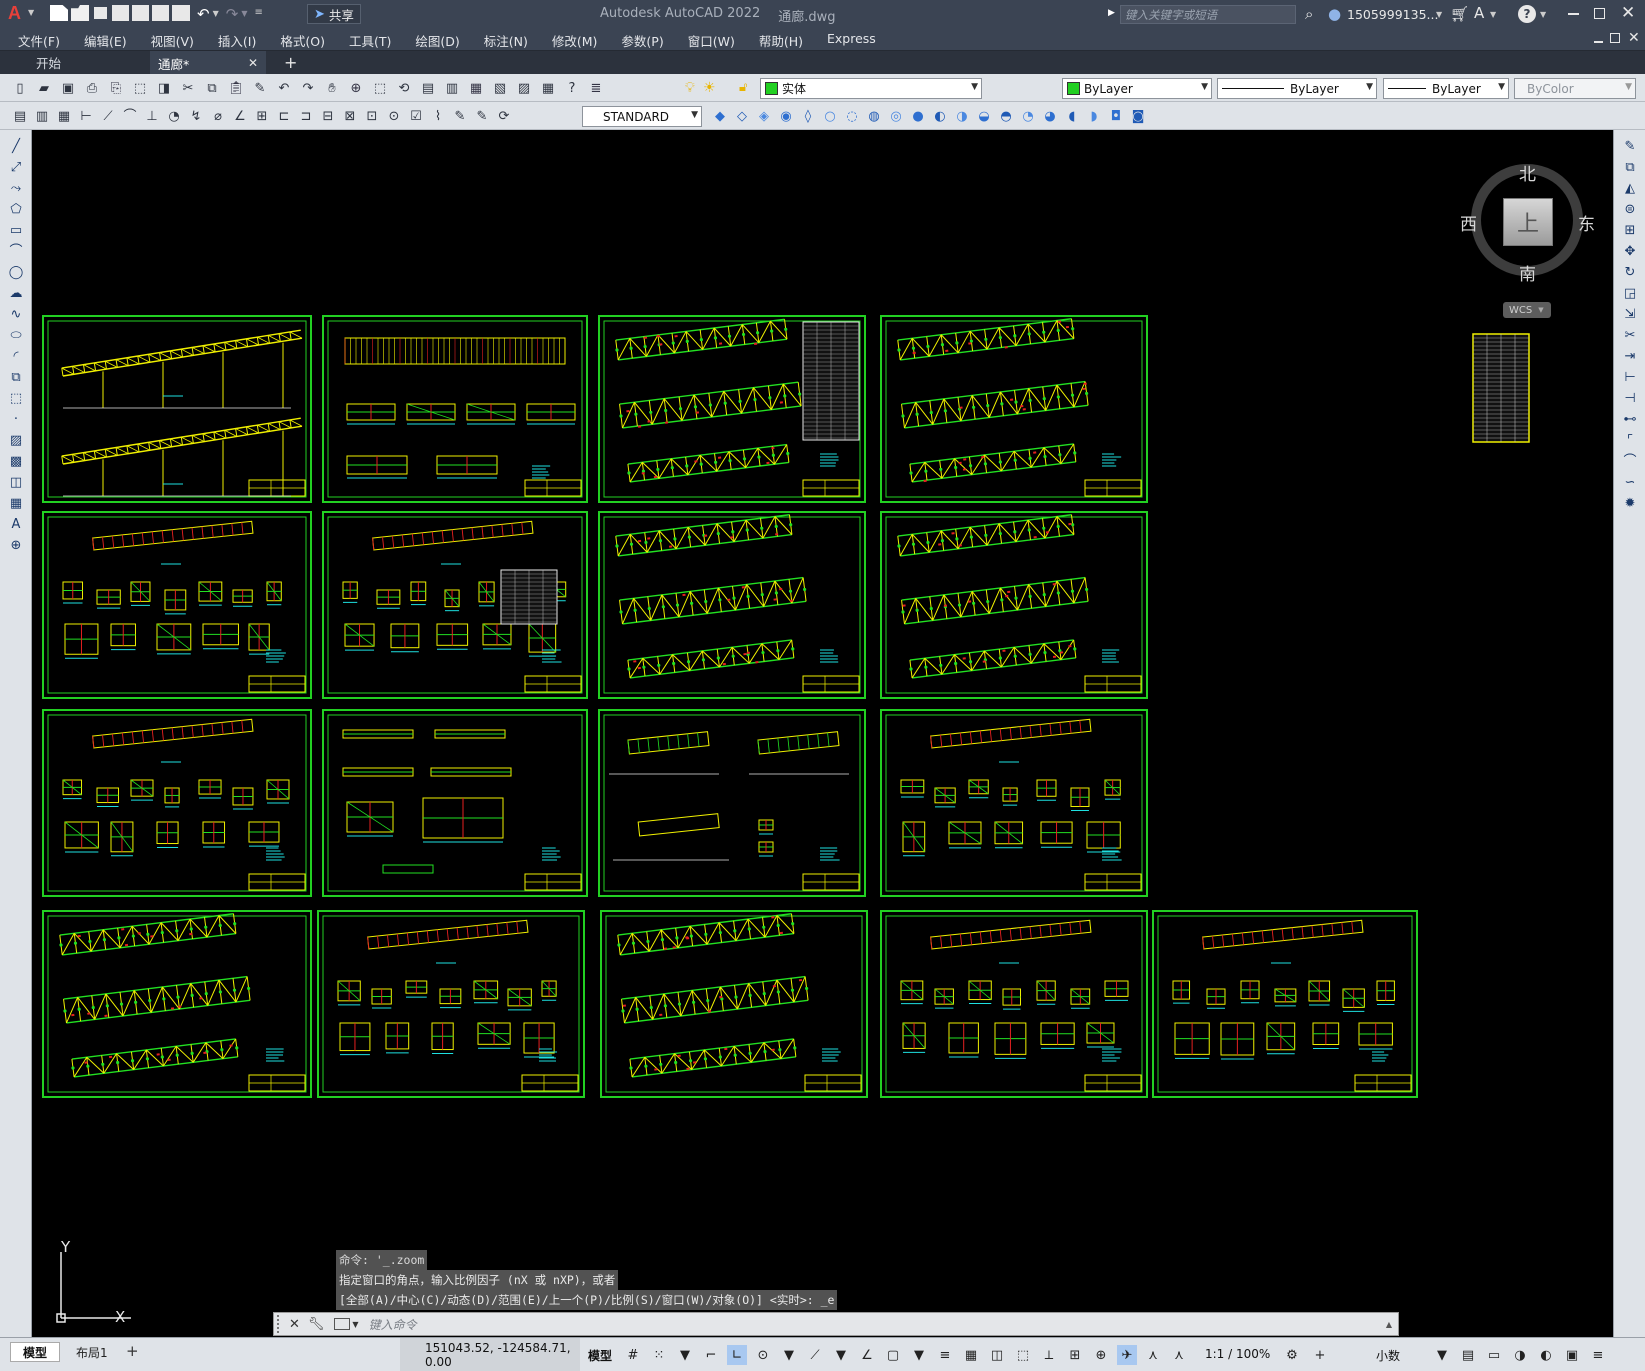 The width and height of the screenshot is (1645, 1371). I want to click on properties-icon: ▤, so click(428, 88).